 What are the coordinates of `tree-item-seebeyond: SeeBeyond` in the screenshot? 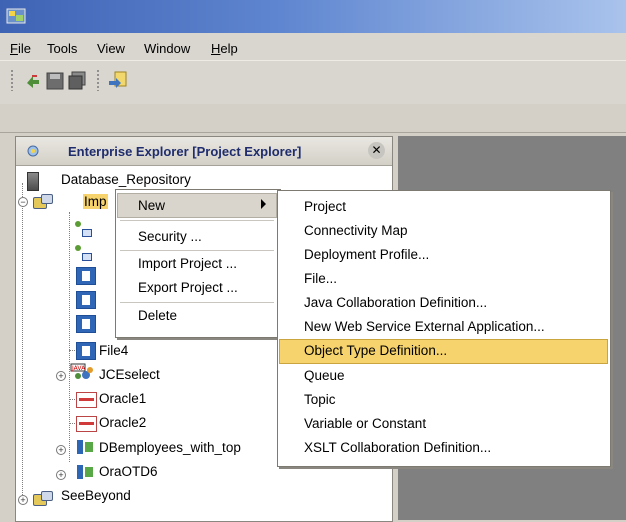 It's located at (96, 495).